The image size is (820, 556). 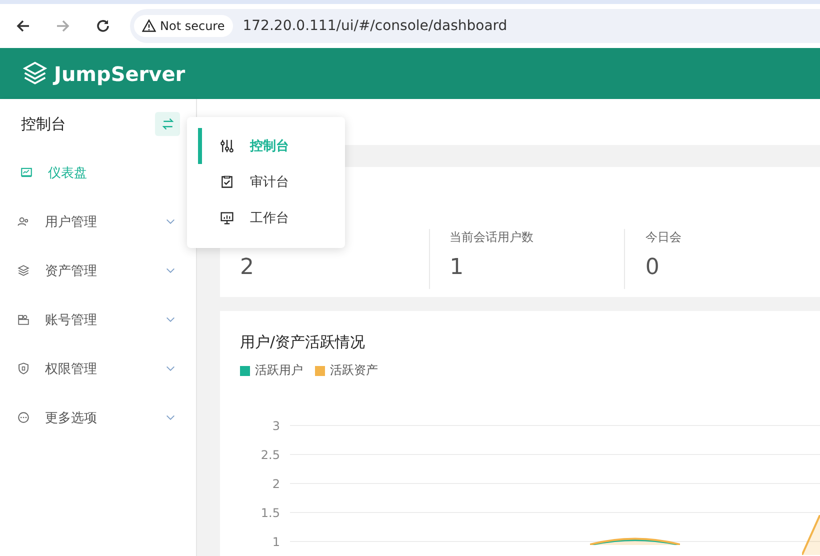 What do you see at coordinates (276, 425) in the screenshot?
I see `y-axis-label: 3` at bounding box center [276, 425].